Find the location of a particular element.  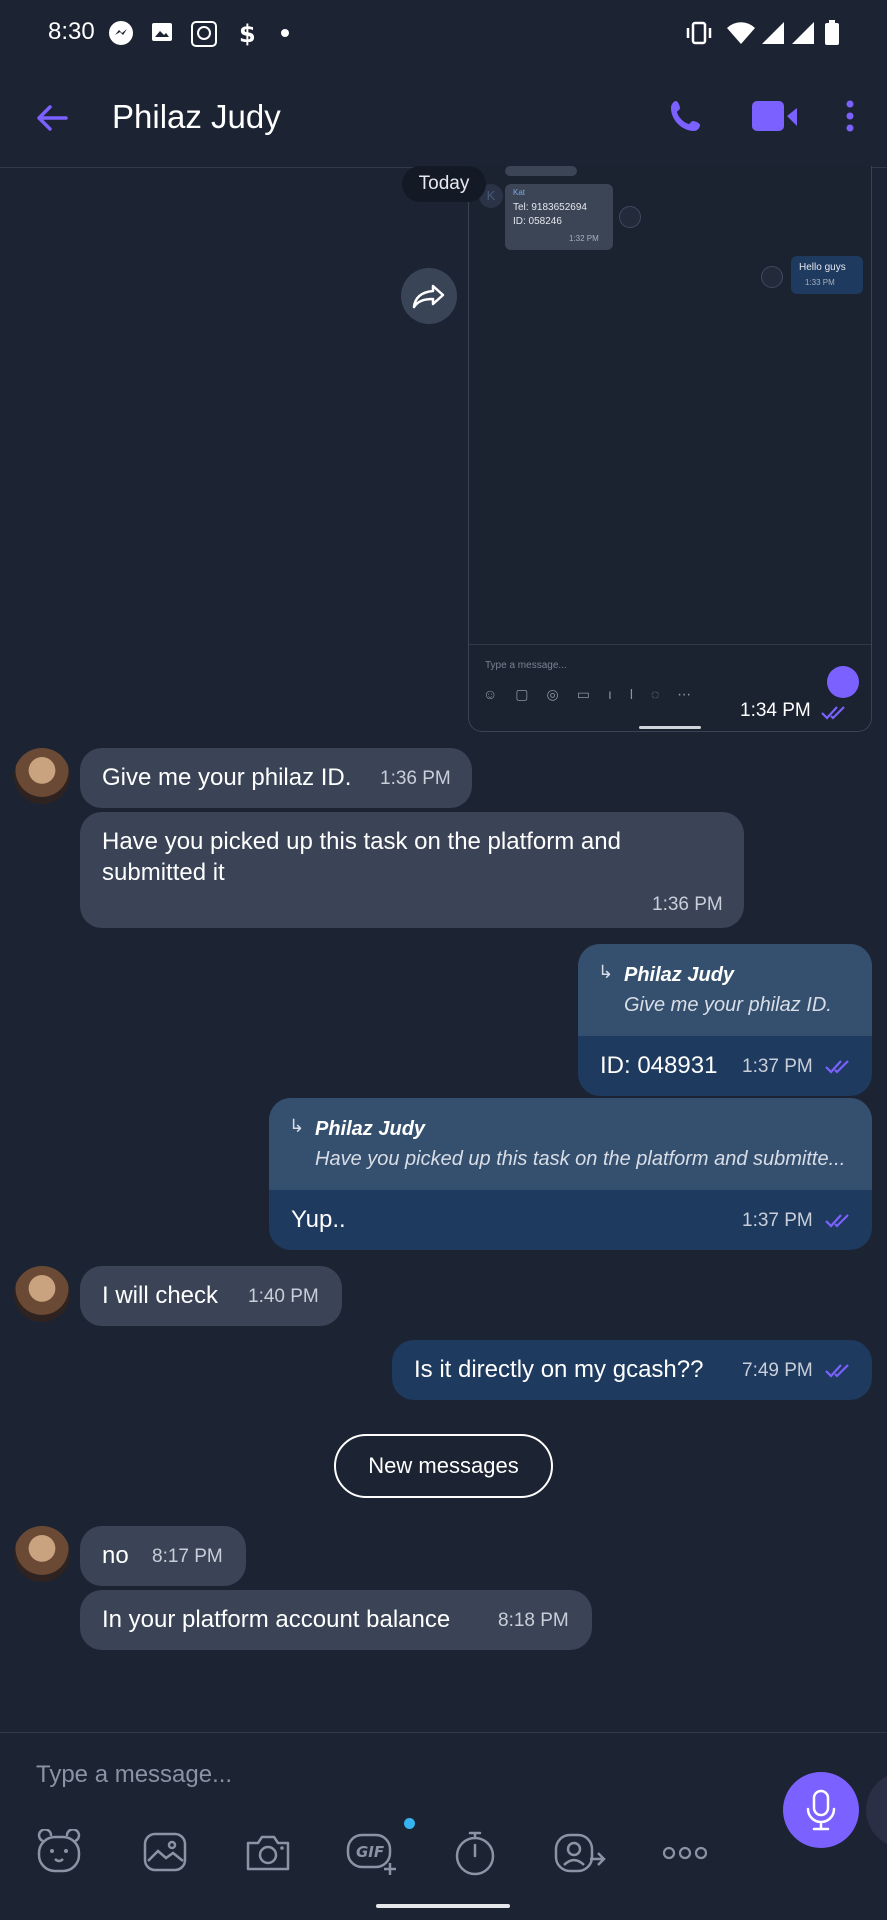

timer-icon is located at coordinates (475, 1853).